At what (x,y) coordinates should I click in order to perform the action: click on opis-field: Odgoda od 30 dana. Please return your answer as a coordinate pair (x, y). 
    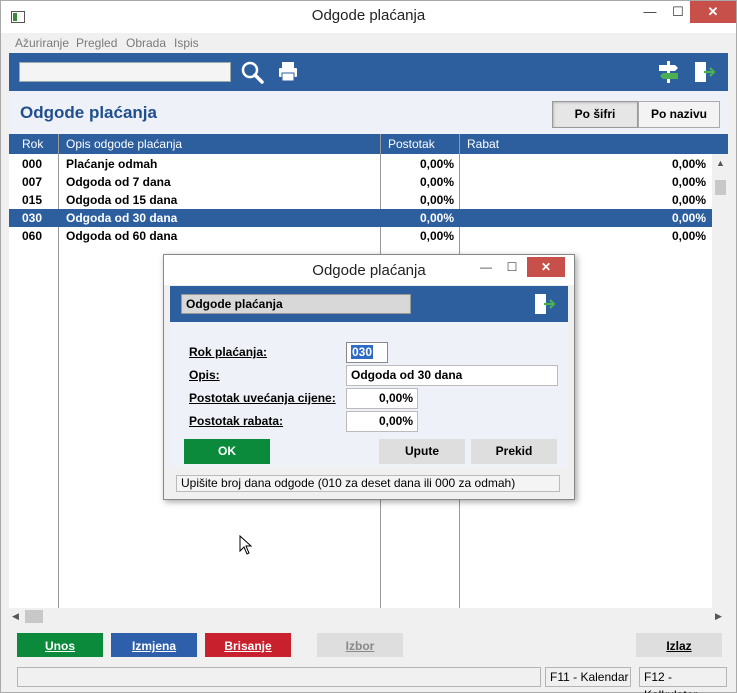
    Looking at the image, I should click on (452, 375).